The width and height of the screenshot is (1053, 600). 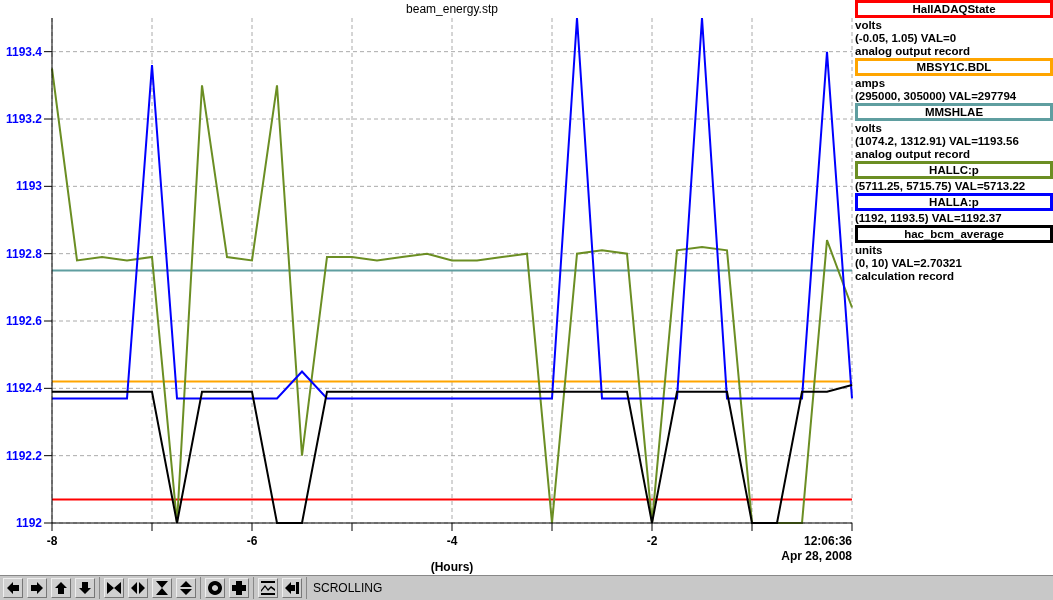 What do you see at coordinates (23, 253) in the screenshot?
I see `y-tick-label: 1192.8` at bounding box center [23, 253].